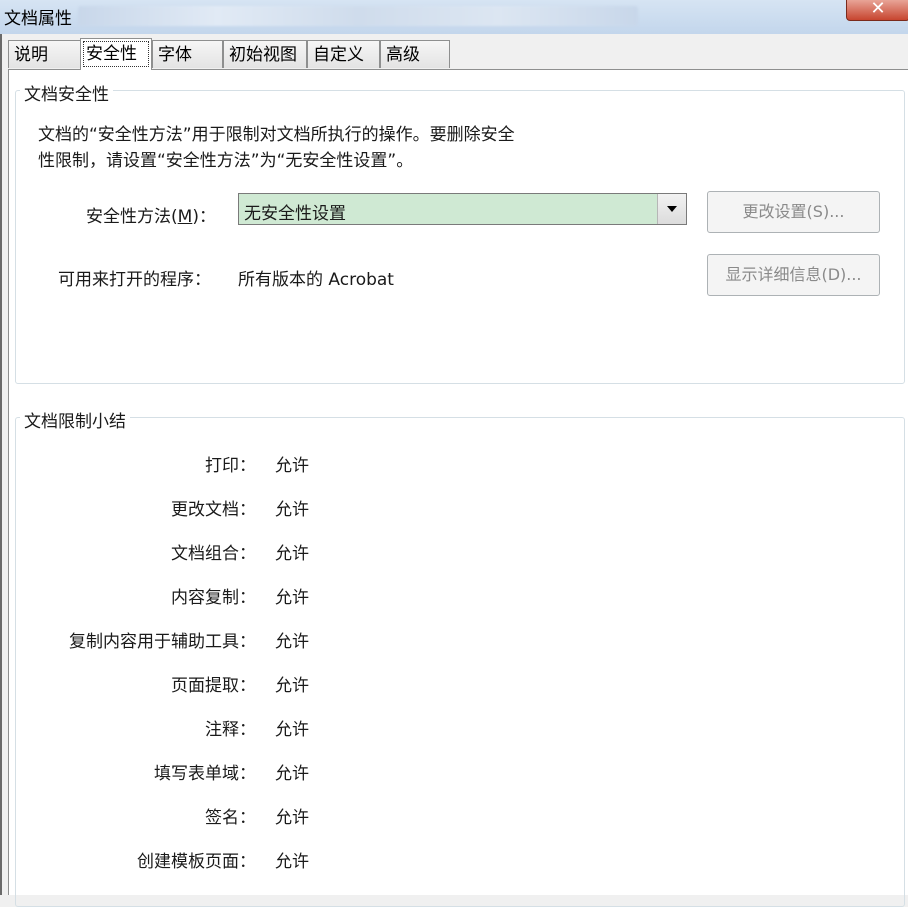 The height and width of the screenshot is (907, 908). Describe the element at coordinates (116, 54) in the screenshot. I see `tab-security: 安全性` at that location.